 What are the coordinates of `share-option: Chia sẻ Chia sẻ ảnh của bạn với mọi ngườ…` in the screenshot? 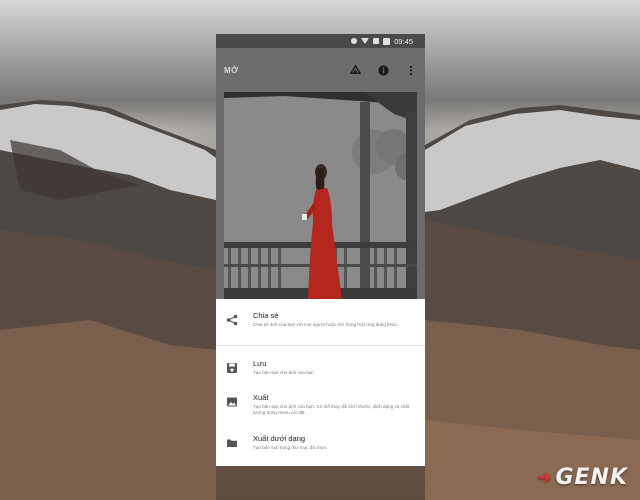 It's located at (320, 319).